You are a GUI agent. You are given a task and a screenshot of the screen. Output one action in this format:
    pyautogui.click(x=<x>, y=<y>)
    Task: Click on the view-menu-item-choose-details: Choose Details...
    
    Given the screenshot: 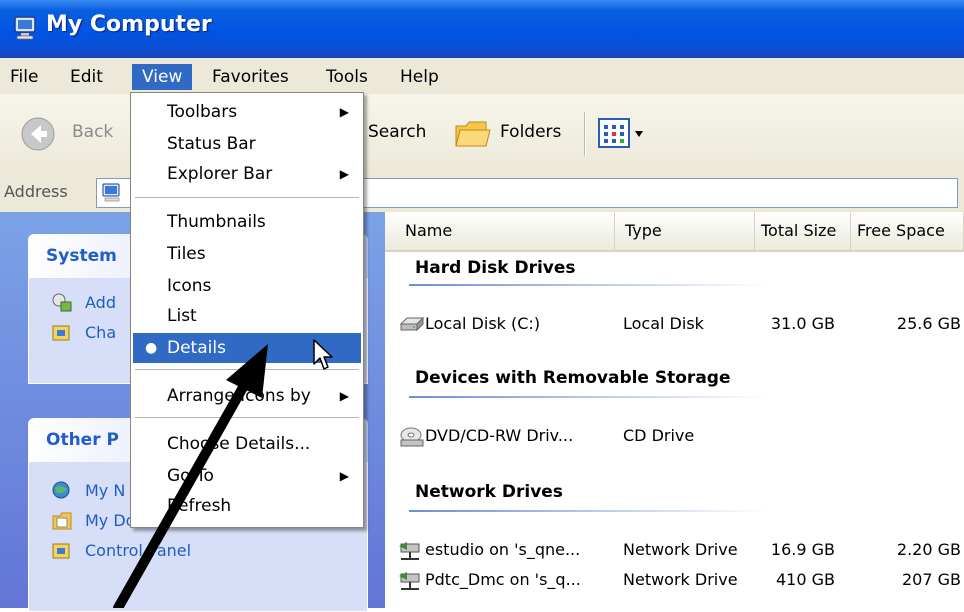 What is the action you would take?
    pyautogui.click(x=247, y=444)
    